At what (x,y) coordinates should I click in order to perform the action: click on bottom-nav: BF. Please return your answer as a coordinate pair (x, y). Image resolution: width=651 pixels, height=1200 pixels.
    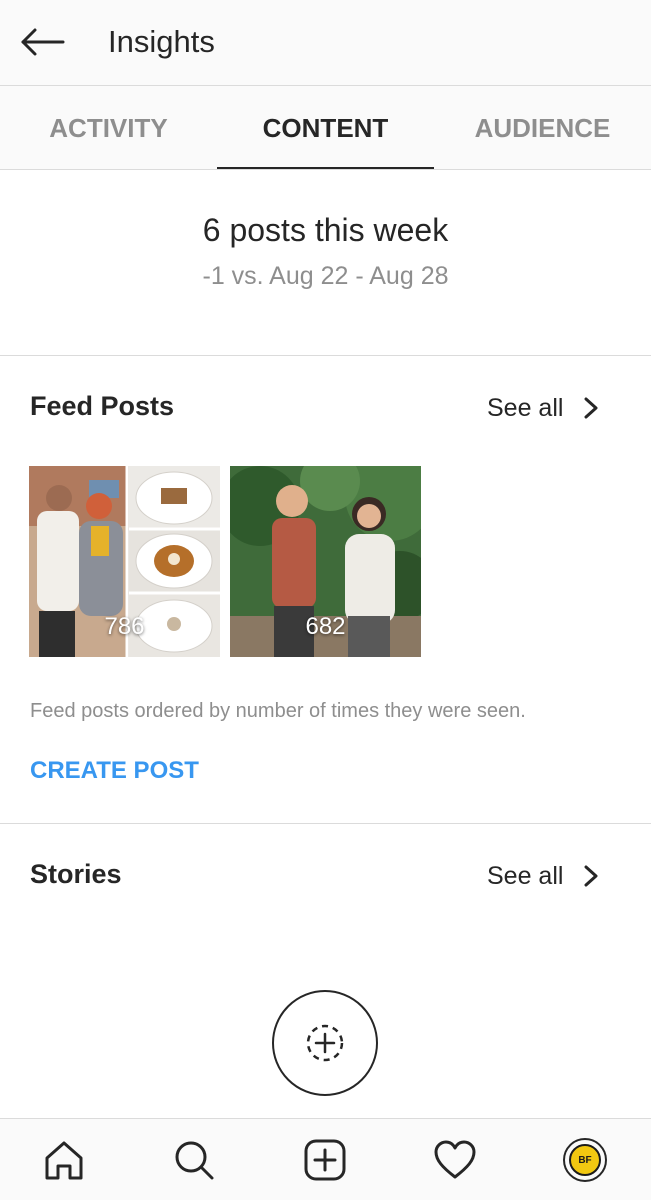
    Looking at the image, I should click on (325, 1159).